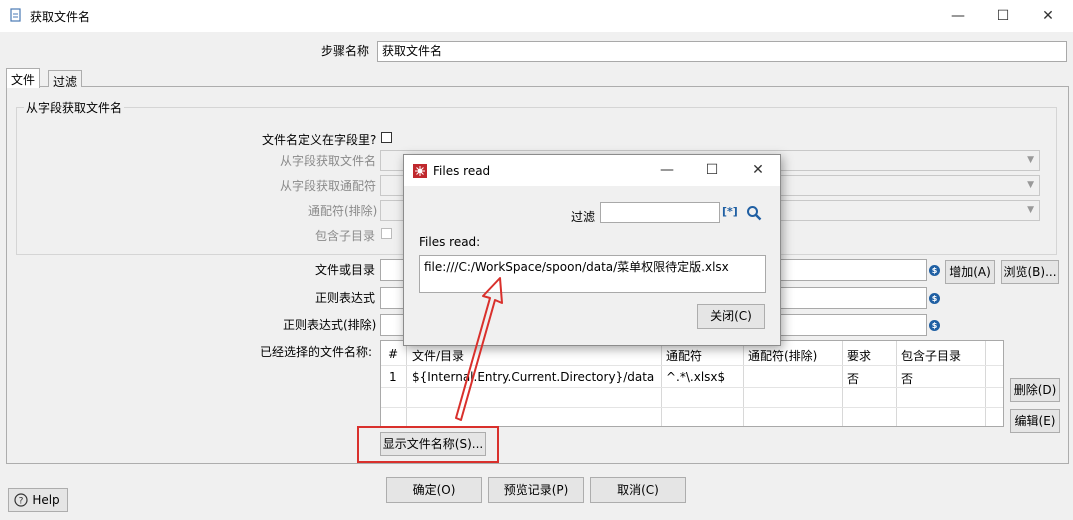 Image resolution: width=1073 pixels, height=520 pixels. Describe the element at coordinates (1003, 16) in the screenshot. I see `maximize-button: ☐` at that location.